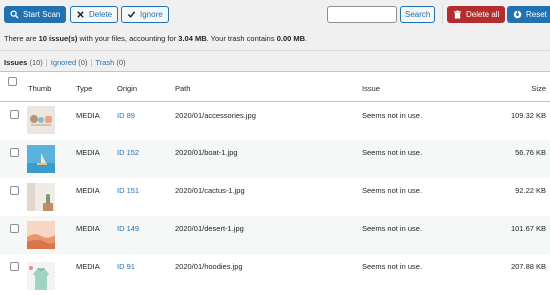 Image resolution: width=550 pixels, height=295 pixels. What do you see at coordinates (210, 190) in the screenshot?
I see `row-path: 2020/01/cactus-1.jpg` at bounding box center [210, 190].